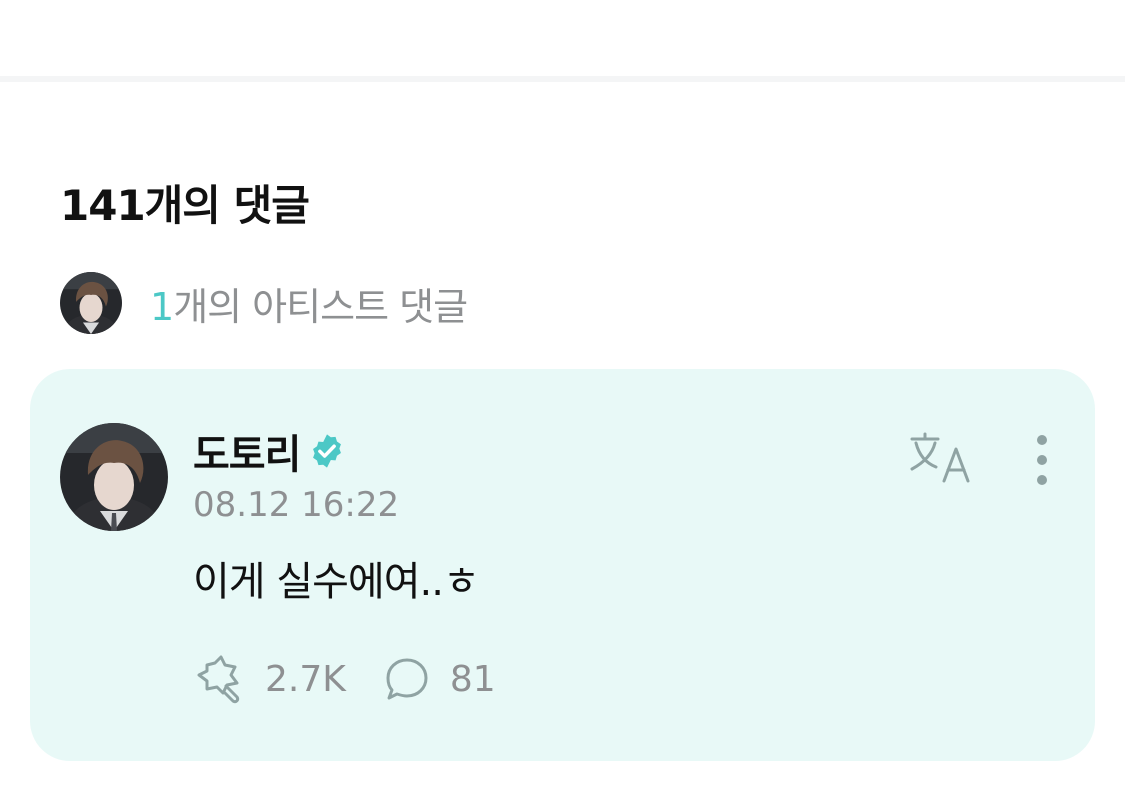 The width and height of the screenshot is (1125, 787). What do you see at coordinates (320, 306) in the screenshot?
I see `artist-comment-label: 개의 아티스트 댓글` at bounding box center [320, 306].